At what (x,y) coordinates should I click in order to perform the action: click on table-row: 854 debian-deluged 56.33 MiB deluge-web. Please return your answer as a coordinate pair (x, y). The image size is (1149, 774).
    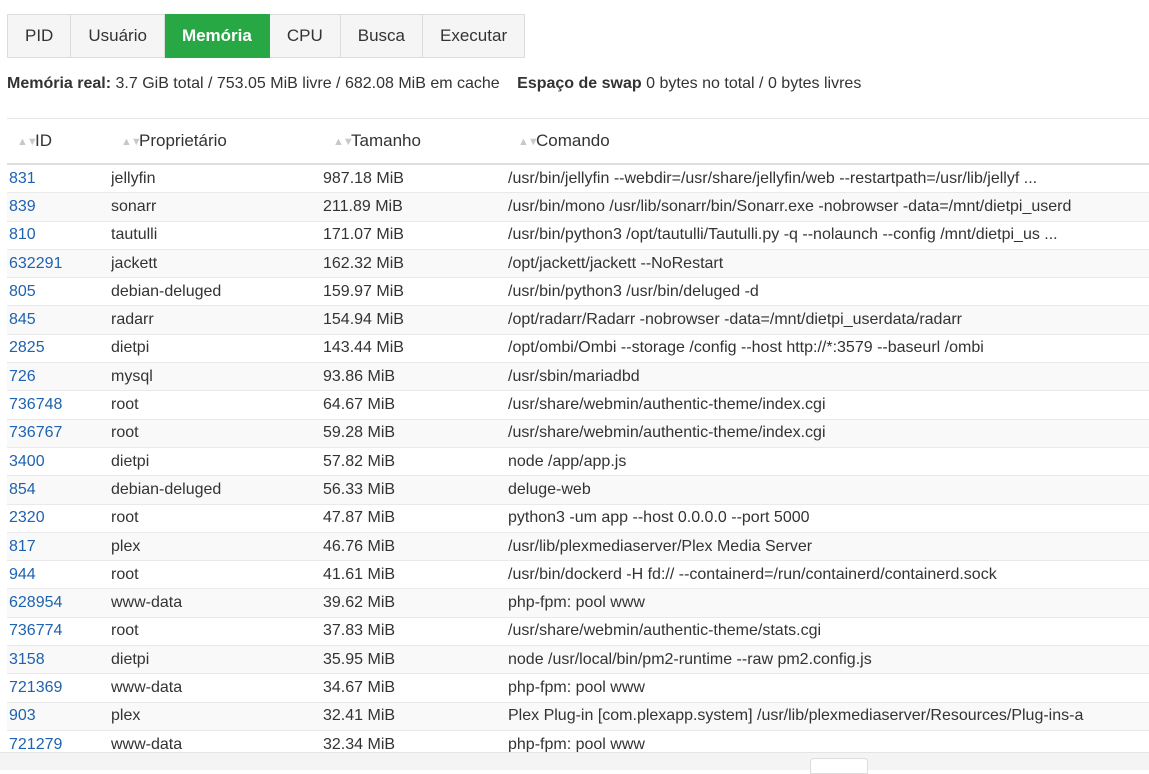
    Looking at the image, I should click on (578, 490).